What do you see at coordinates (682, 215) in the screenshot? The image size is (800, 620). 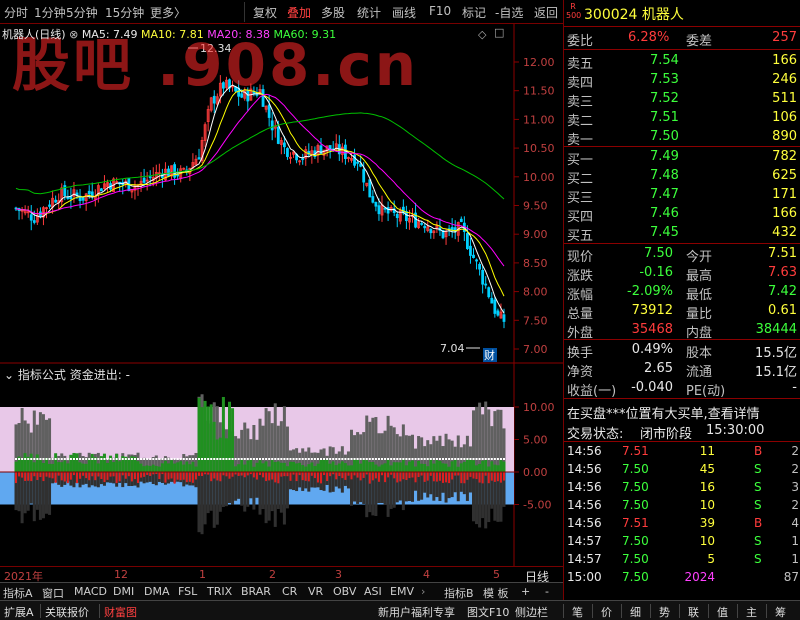 I see `bid-row: 买四 7.46 166` at bounding box center [682, 215].